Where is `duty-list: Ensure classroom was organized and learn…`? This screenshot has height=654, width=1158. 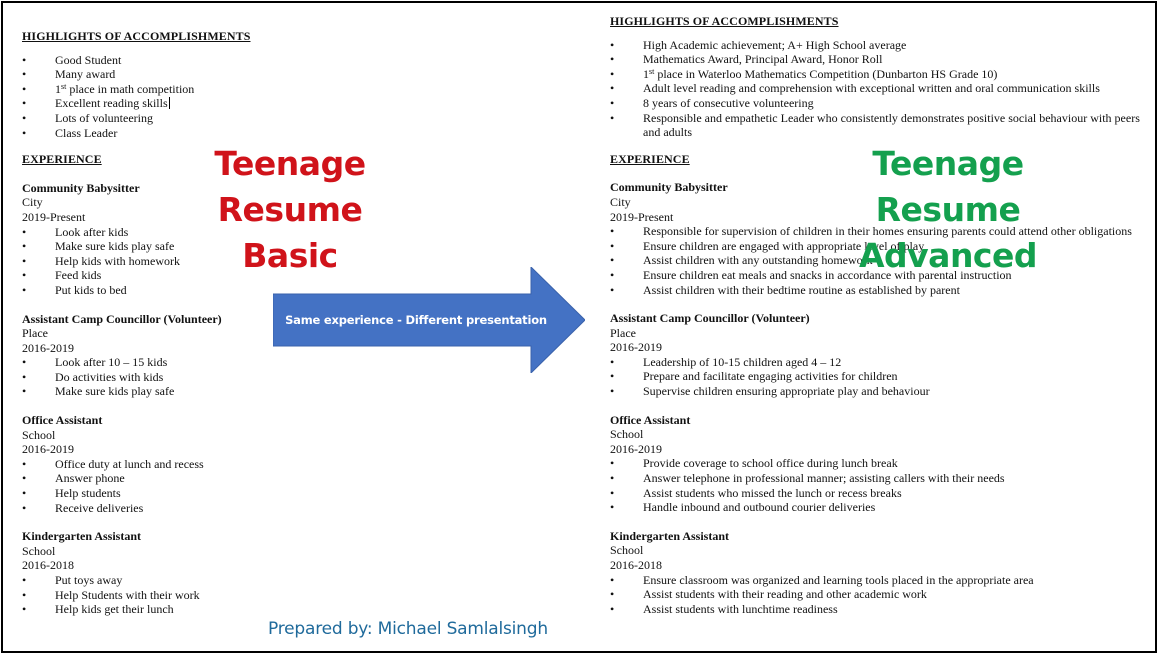
duty-list: Ensure classroom was organized and learn… is located at coordinates (875, 595).